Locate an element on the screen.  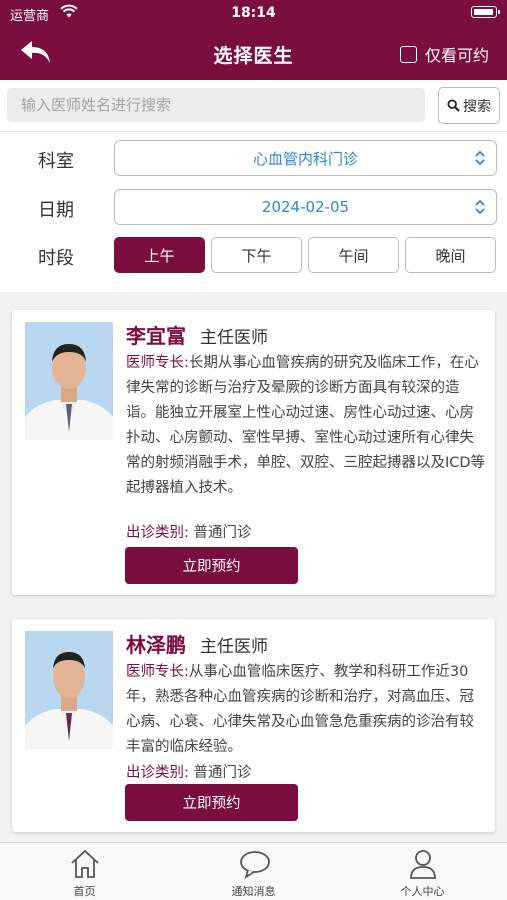
period-evening-button: 晚间 is located at coordinates (450, 255).